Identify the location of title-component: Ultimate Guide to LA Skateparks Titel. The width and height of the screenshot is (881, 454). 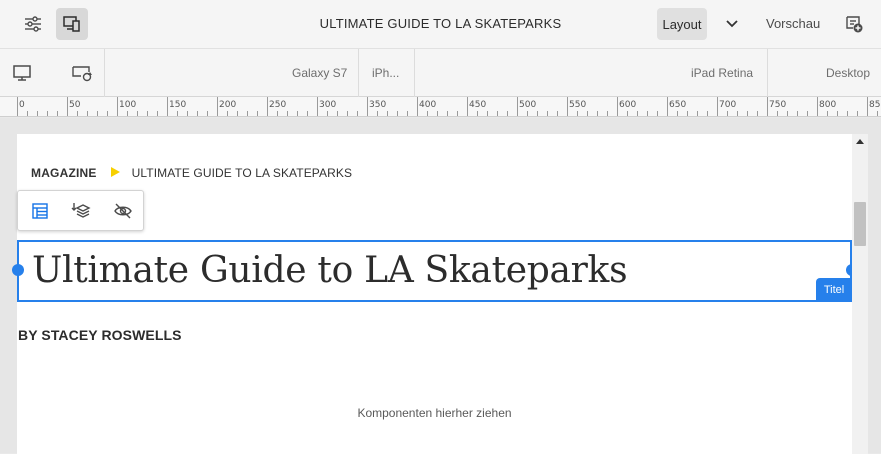
(435, 271).